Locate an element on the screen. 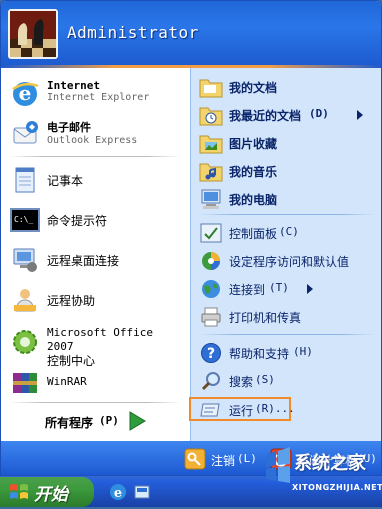 The width and height of the screenshot is (382, 509). recent-item-office-center: Microsoft Office 2007 控制中心 is located at coordinates (96, 345).